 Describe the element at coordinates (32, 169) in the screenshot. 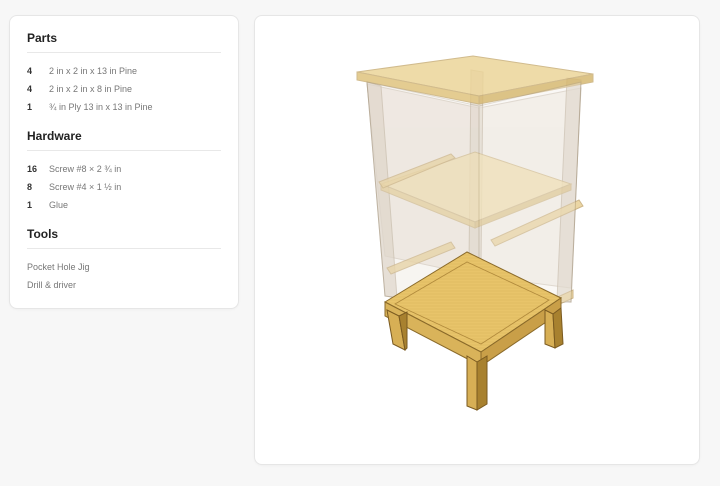

I see `item-qty: 16` at that location.